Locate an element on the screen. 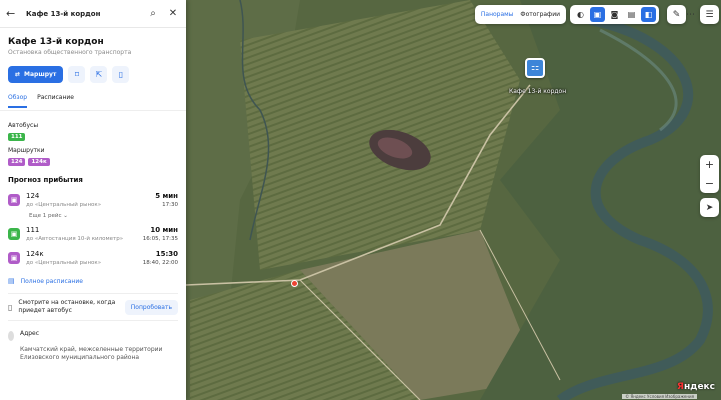 Image resolution: width=721 pixels, height=400 pixels. forecast-title: Прогноз прибытия is located at coordinates (45, 180).